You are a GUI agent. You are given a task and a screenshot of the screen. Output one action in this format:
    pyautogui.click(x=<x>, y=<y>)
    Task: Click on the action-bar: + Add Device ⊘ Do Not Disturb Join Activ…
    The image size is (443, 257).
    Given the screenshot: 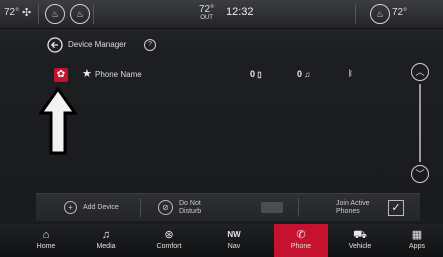 What is the action you would take?
    pyautogui.click(x=228, y=207)
    